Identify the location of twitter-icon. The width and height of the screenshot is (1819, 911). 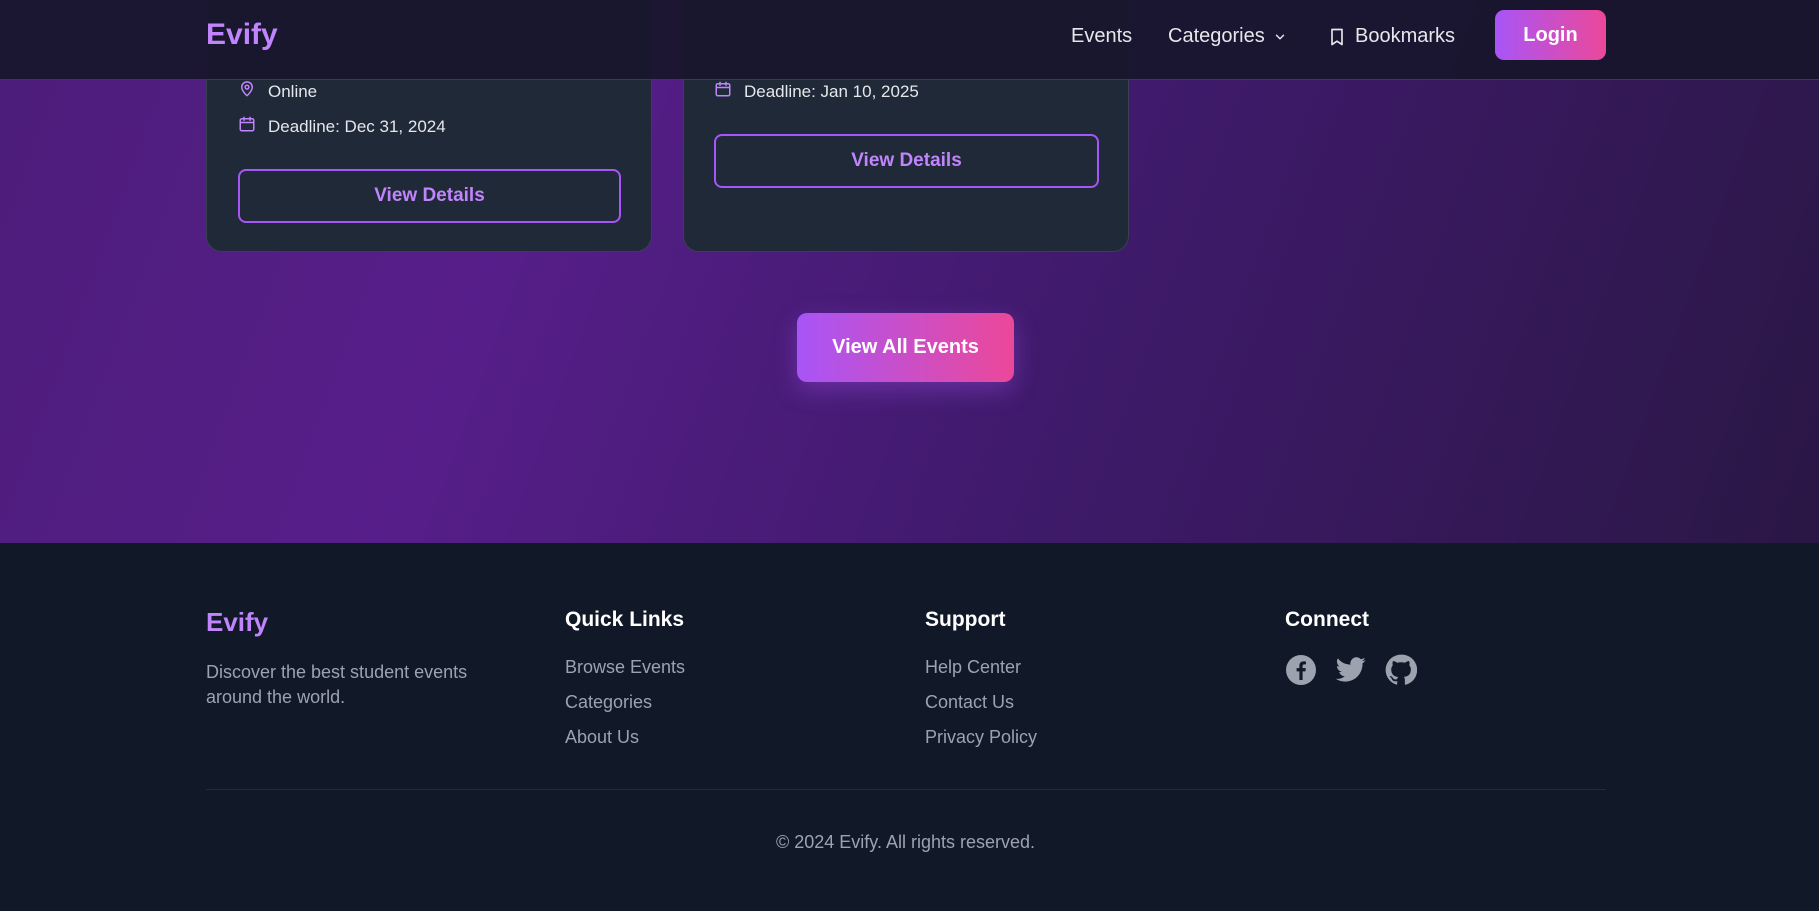
(1351, 670).